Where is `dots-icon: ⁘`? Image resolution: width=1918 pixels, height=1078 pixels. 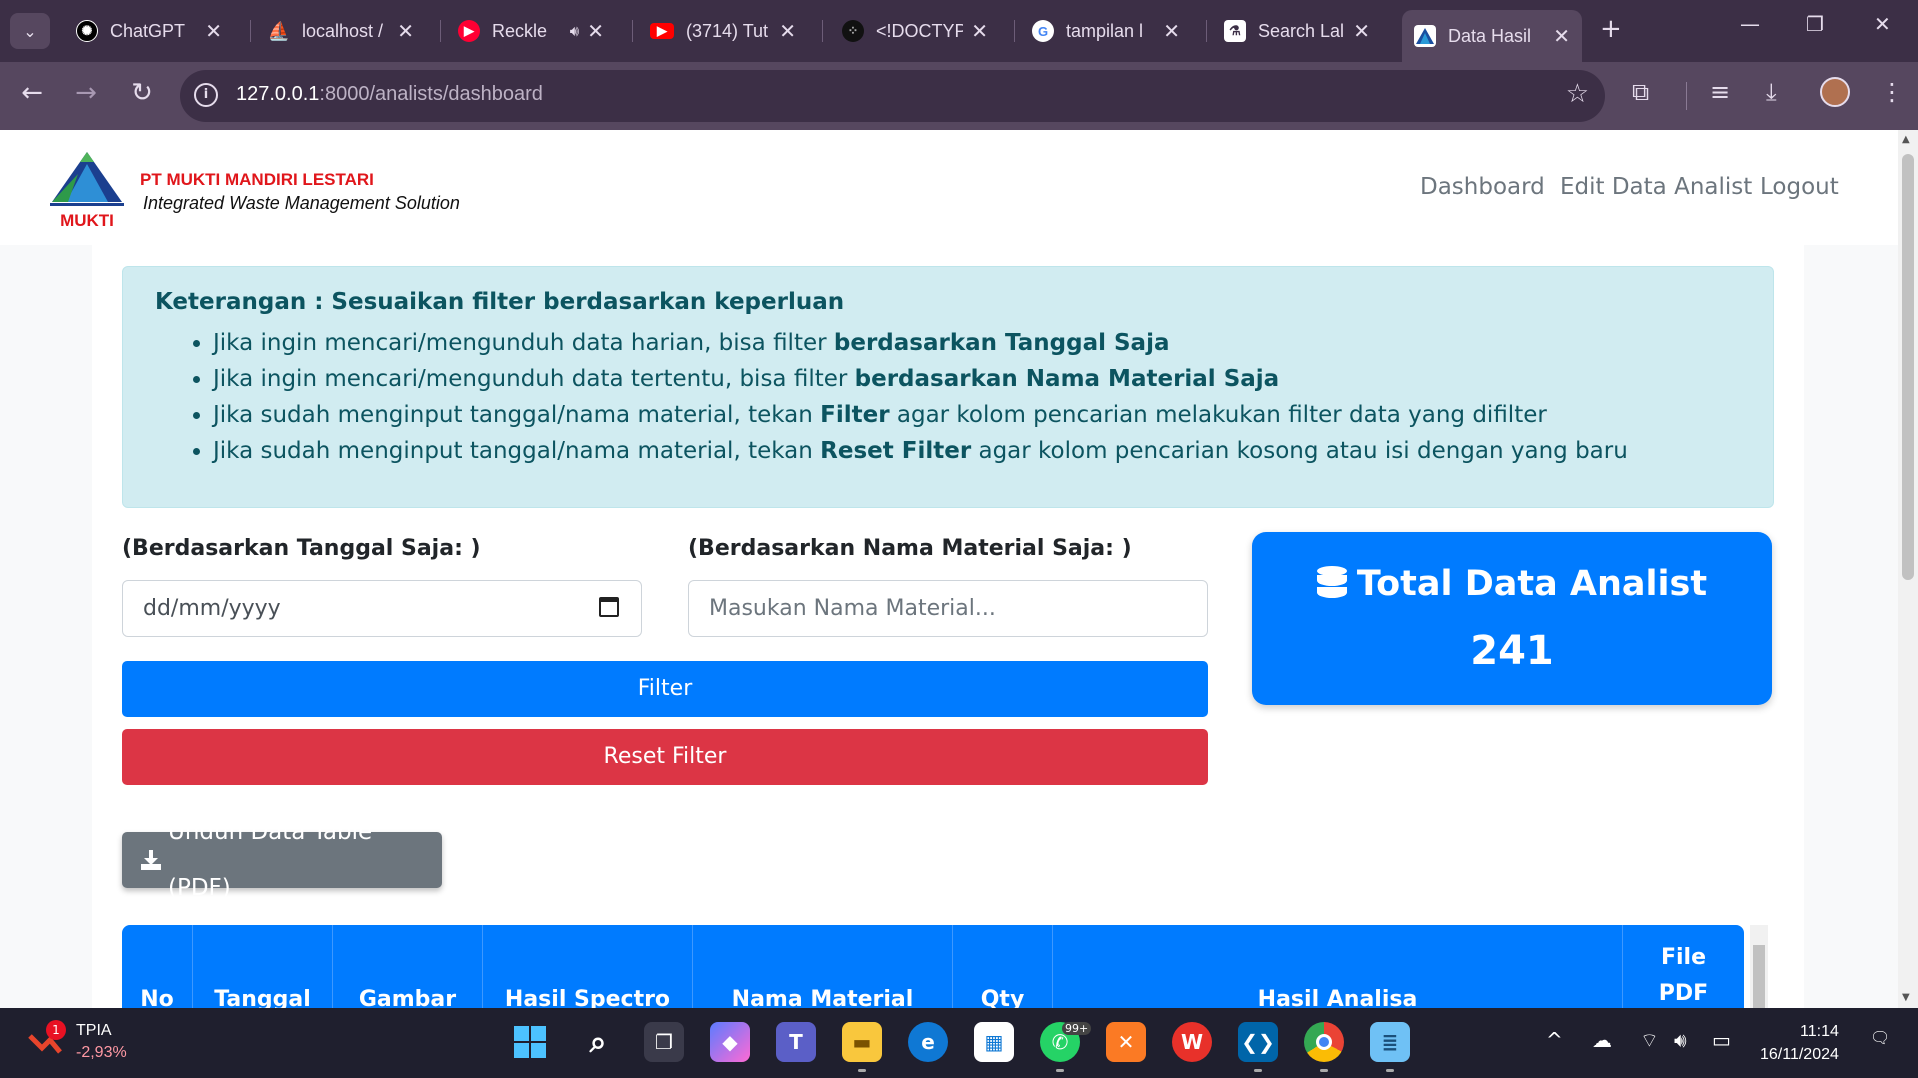 dots-icon: ⁘ is located at coordinates (853, 31).